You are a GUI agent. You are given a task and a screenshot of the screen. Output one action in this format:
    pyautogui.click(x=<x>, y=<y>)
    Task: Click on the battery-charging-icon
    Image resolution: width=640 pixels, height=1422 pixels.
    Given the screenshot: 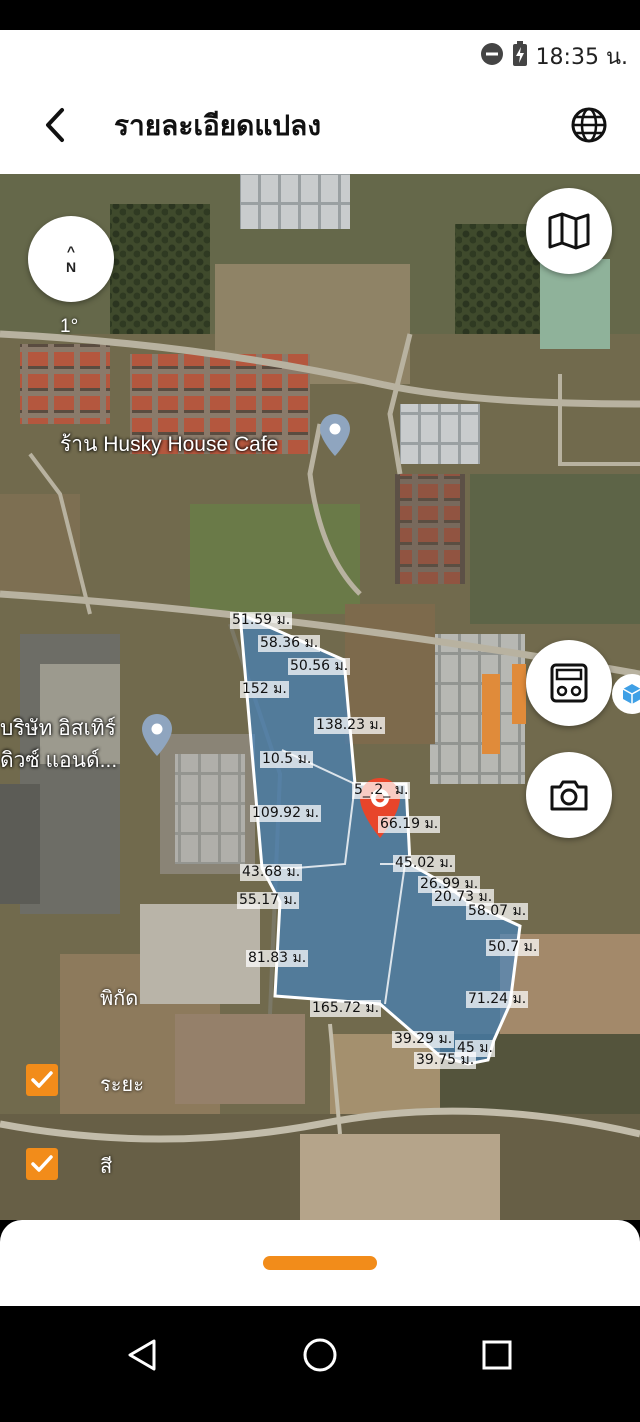 What is the action you would take?
    pyautogui.click(x=520, y=56)
    